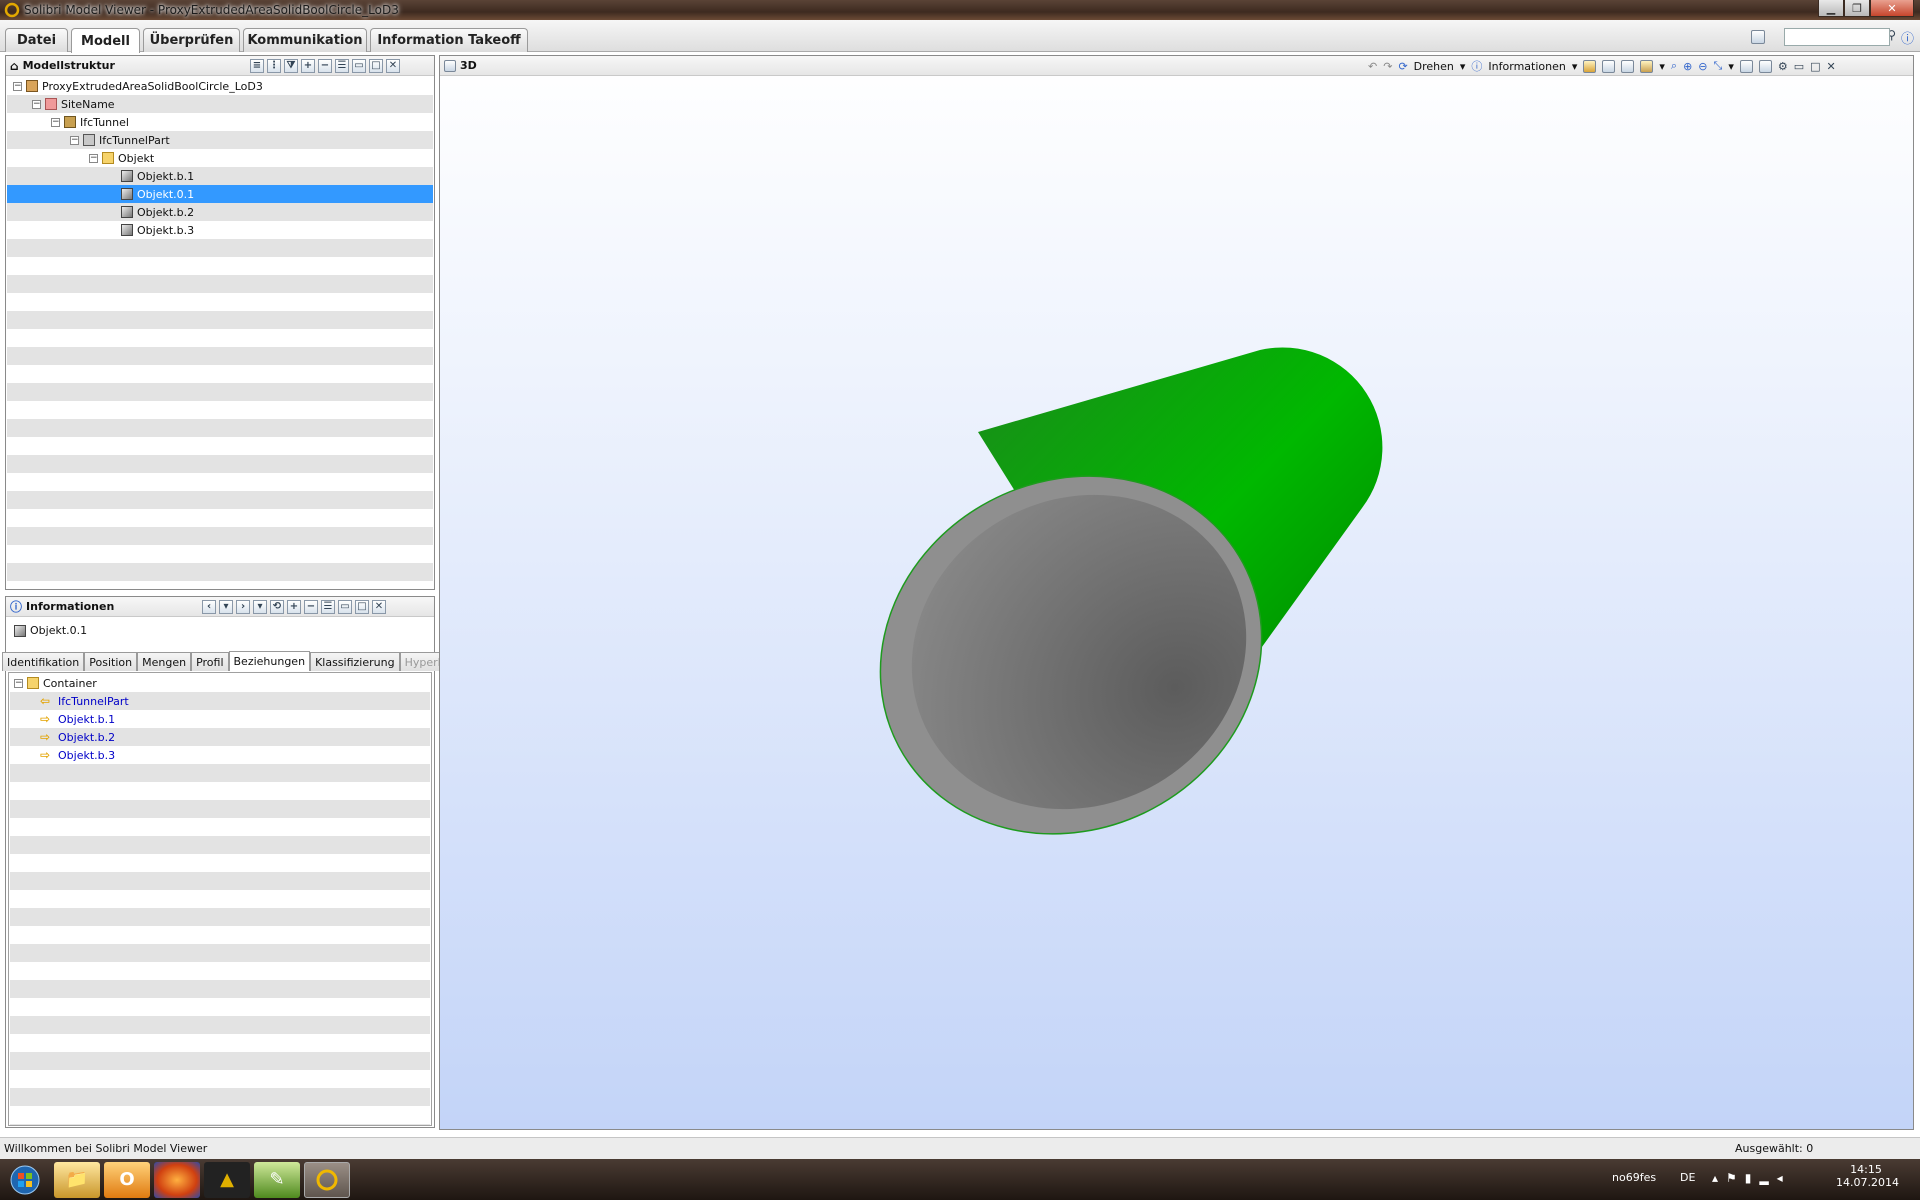  What do you see at coordinates (1702, 66) in the screenshot?
I see `zoom-out-icon: ⊖` at bounding box center [1702, 66].